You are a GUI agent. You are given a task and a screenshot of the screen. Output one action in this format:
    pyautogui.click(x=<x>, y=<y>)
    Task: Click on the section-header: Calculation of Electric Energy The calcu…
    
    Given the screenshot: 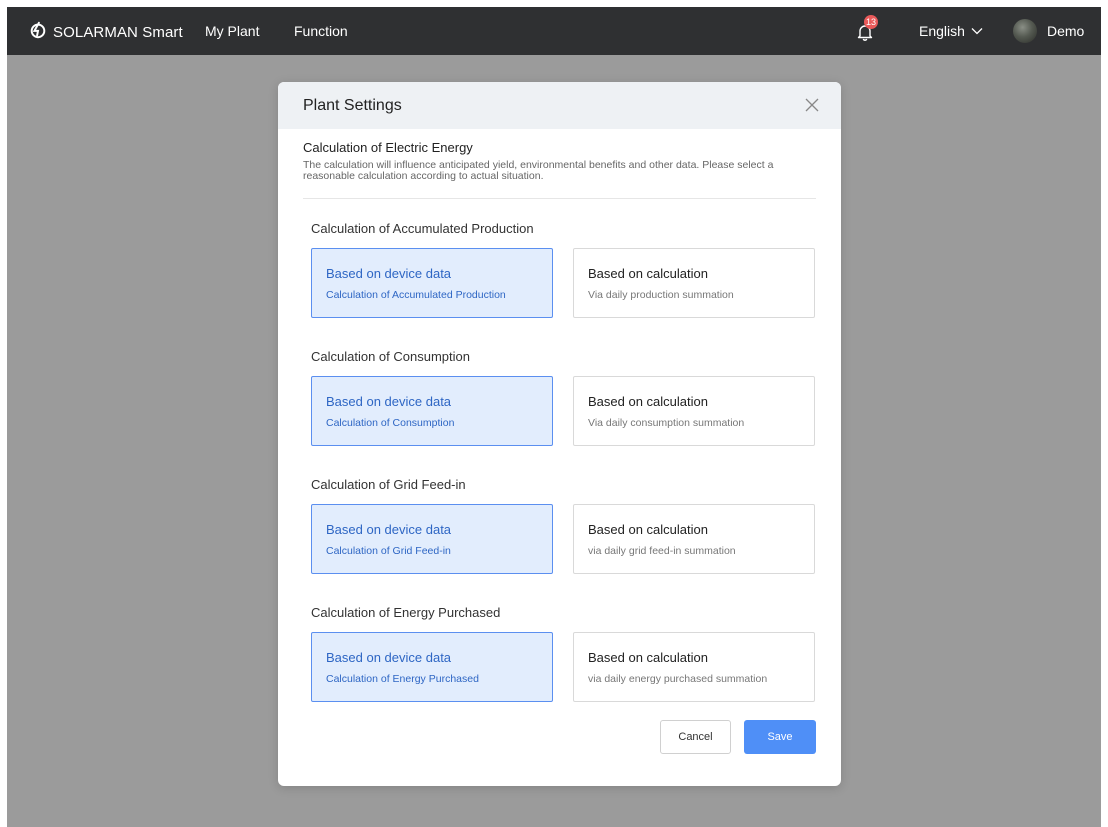 What is the action you would take?
    pyautogui.click(x=559, y=161)
    